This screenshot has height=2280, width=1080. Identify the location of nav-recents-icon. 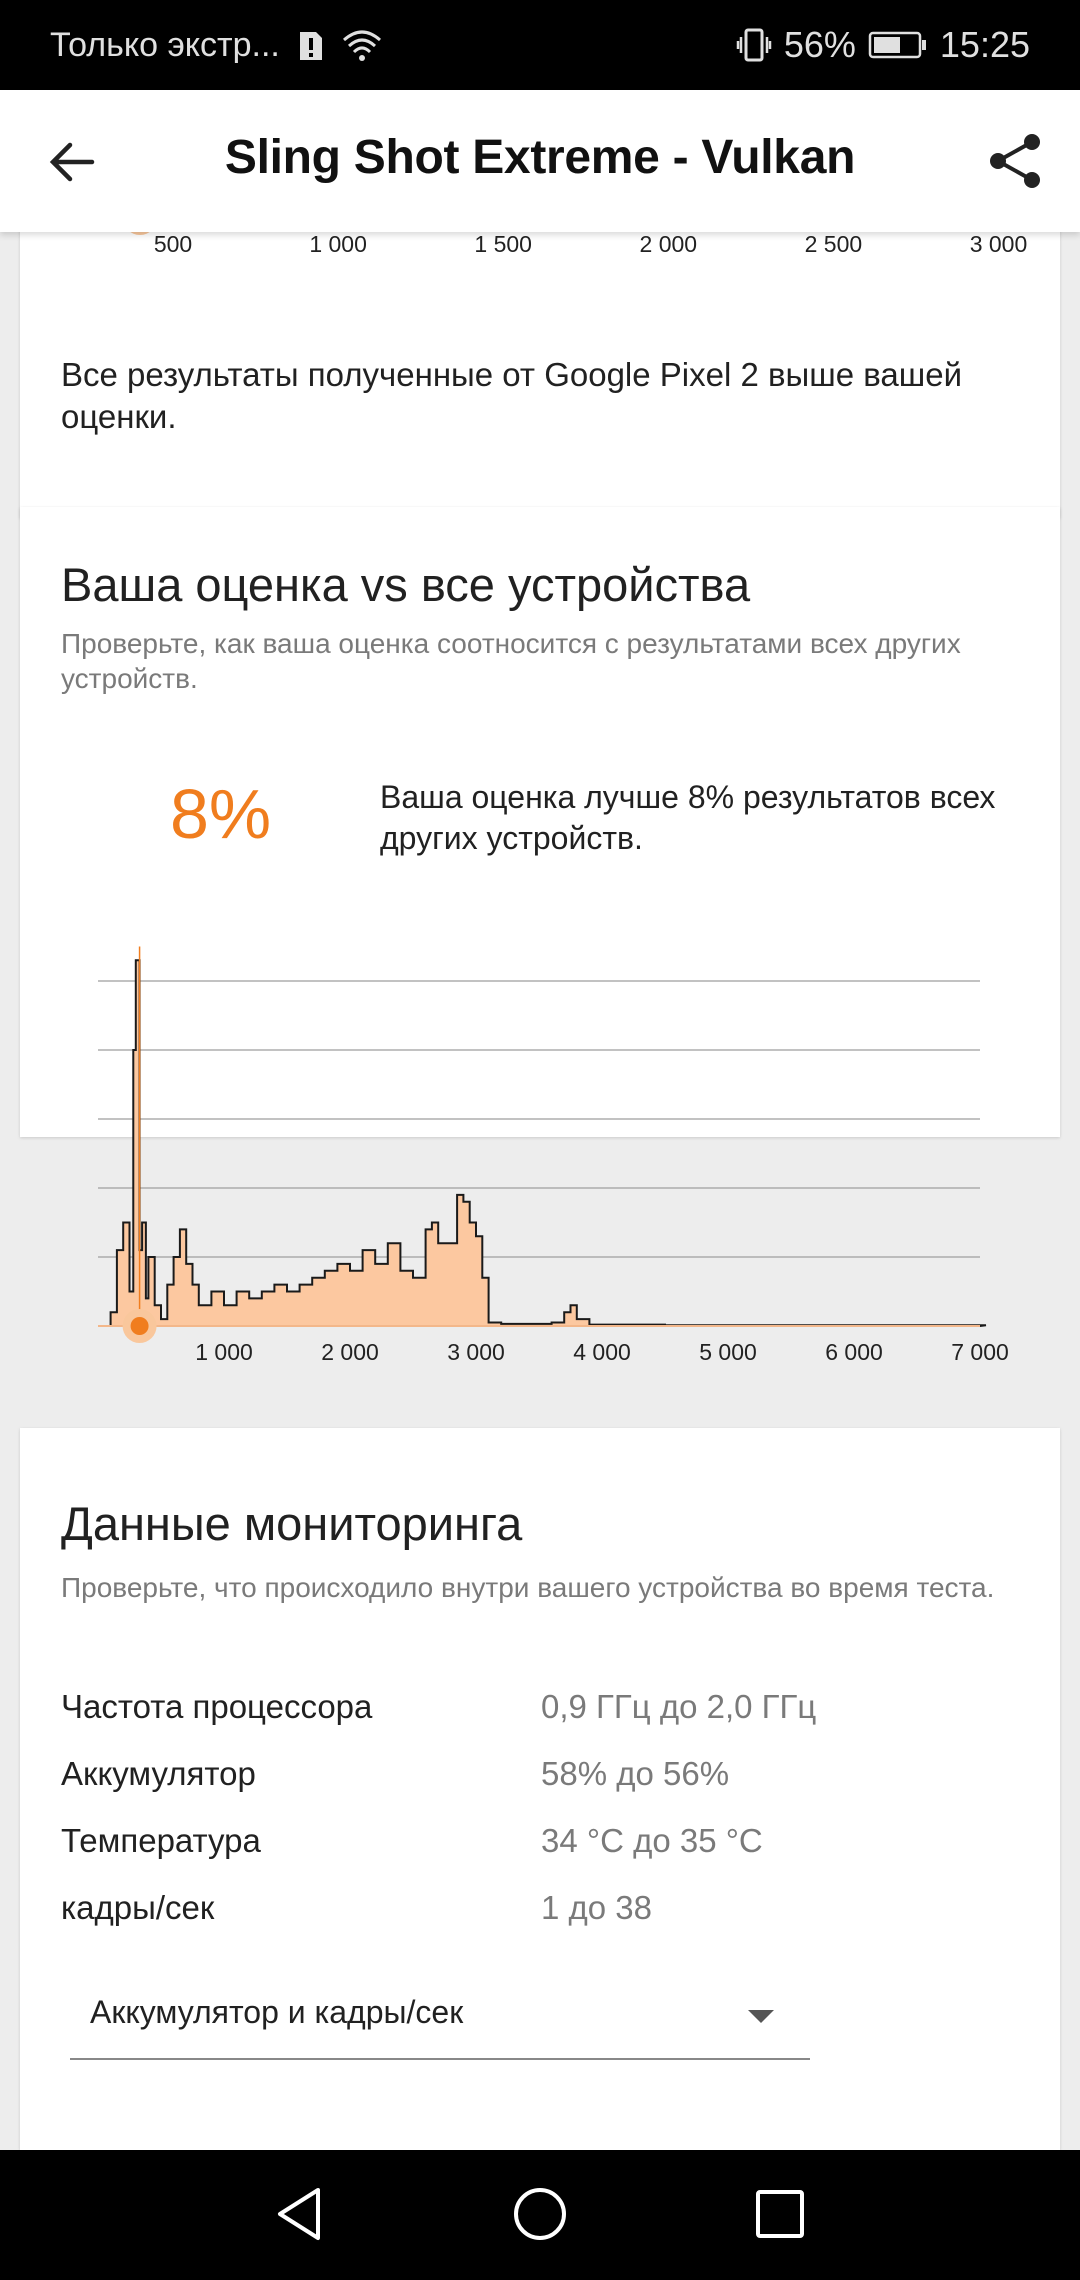
(780, 2214).